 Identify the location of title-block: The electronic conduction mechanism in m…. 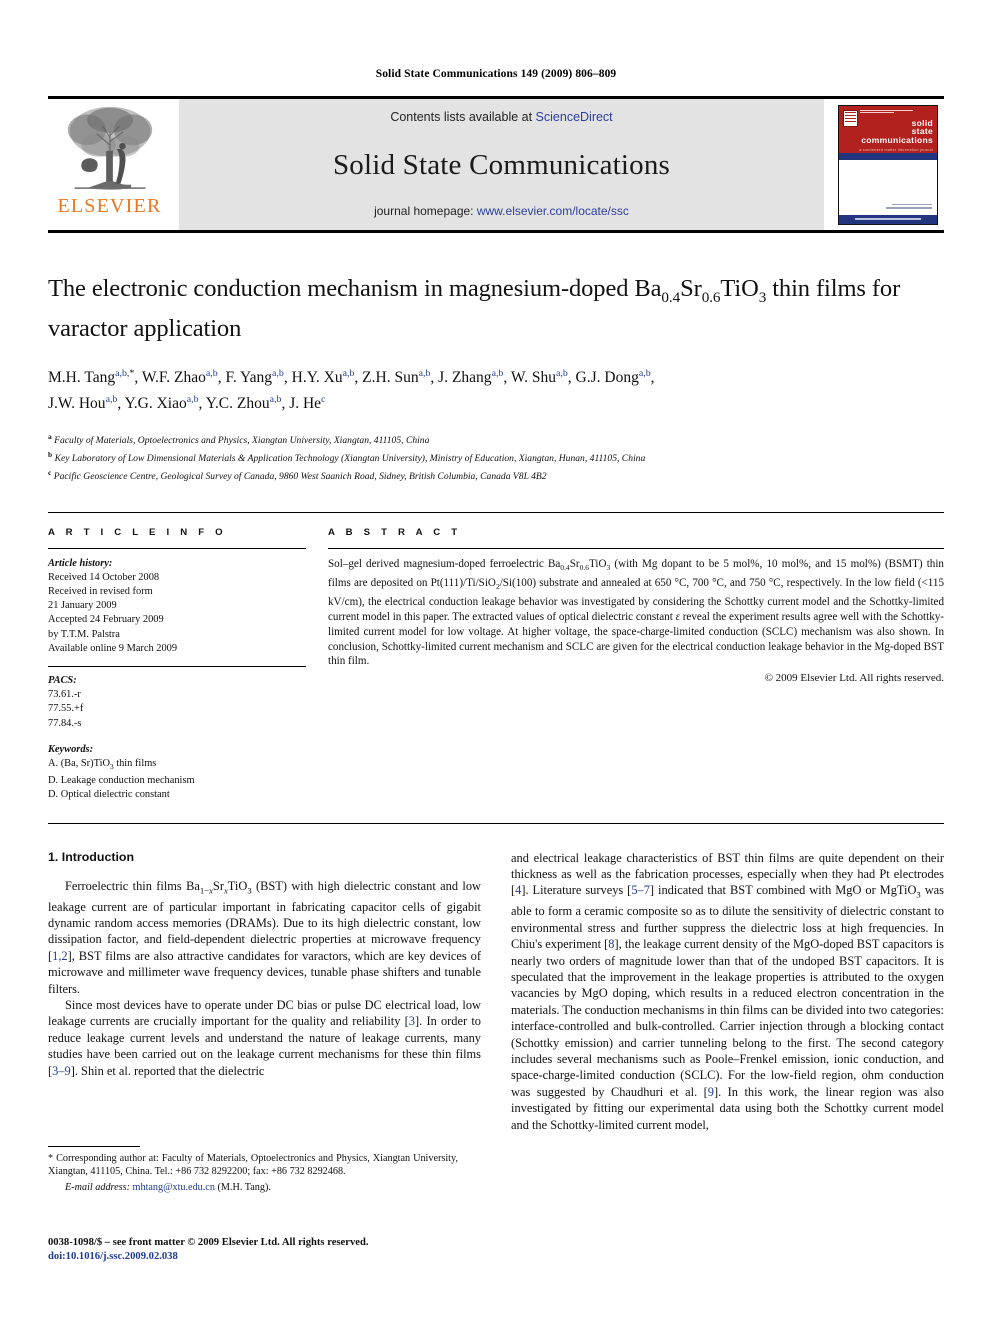
(496, 378).